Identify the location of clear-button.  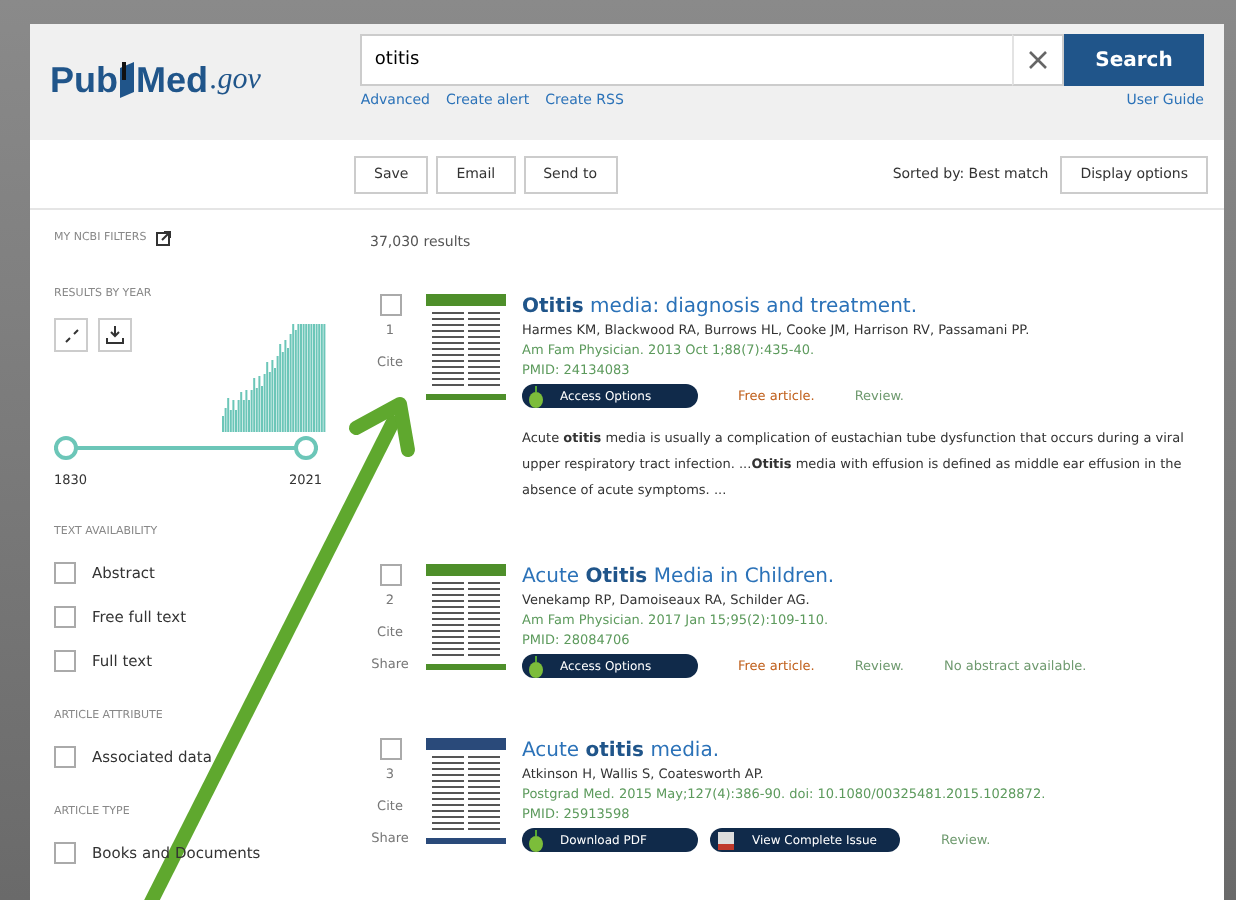
(1038, 60).